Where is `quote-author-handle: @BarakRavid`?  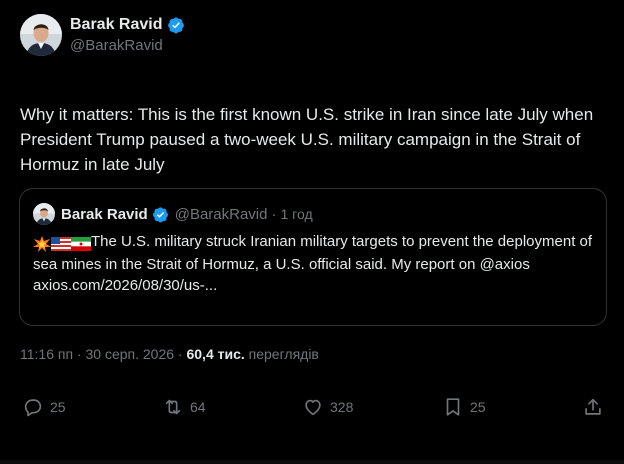 quote-author-handle: @BarakRavid is located at coordinates (221, 214).